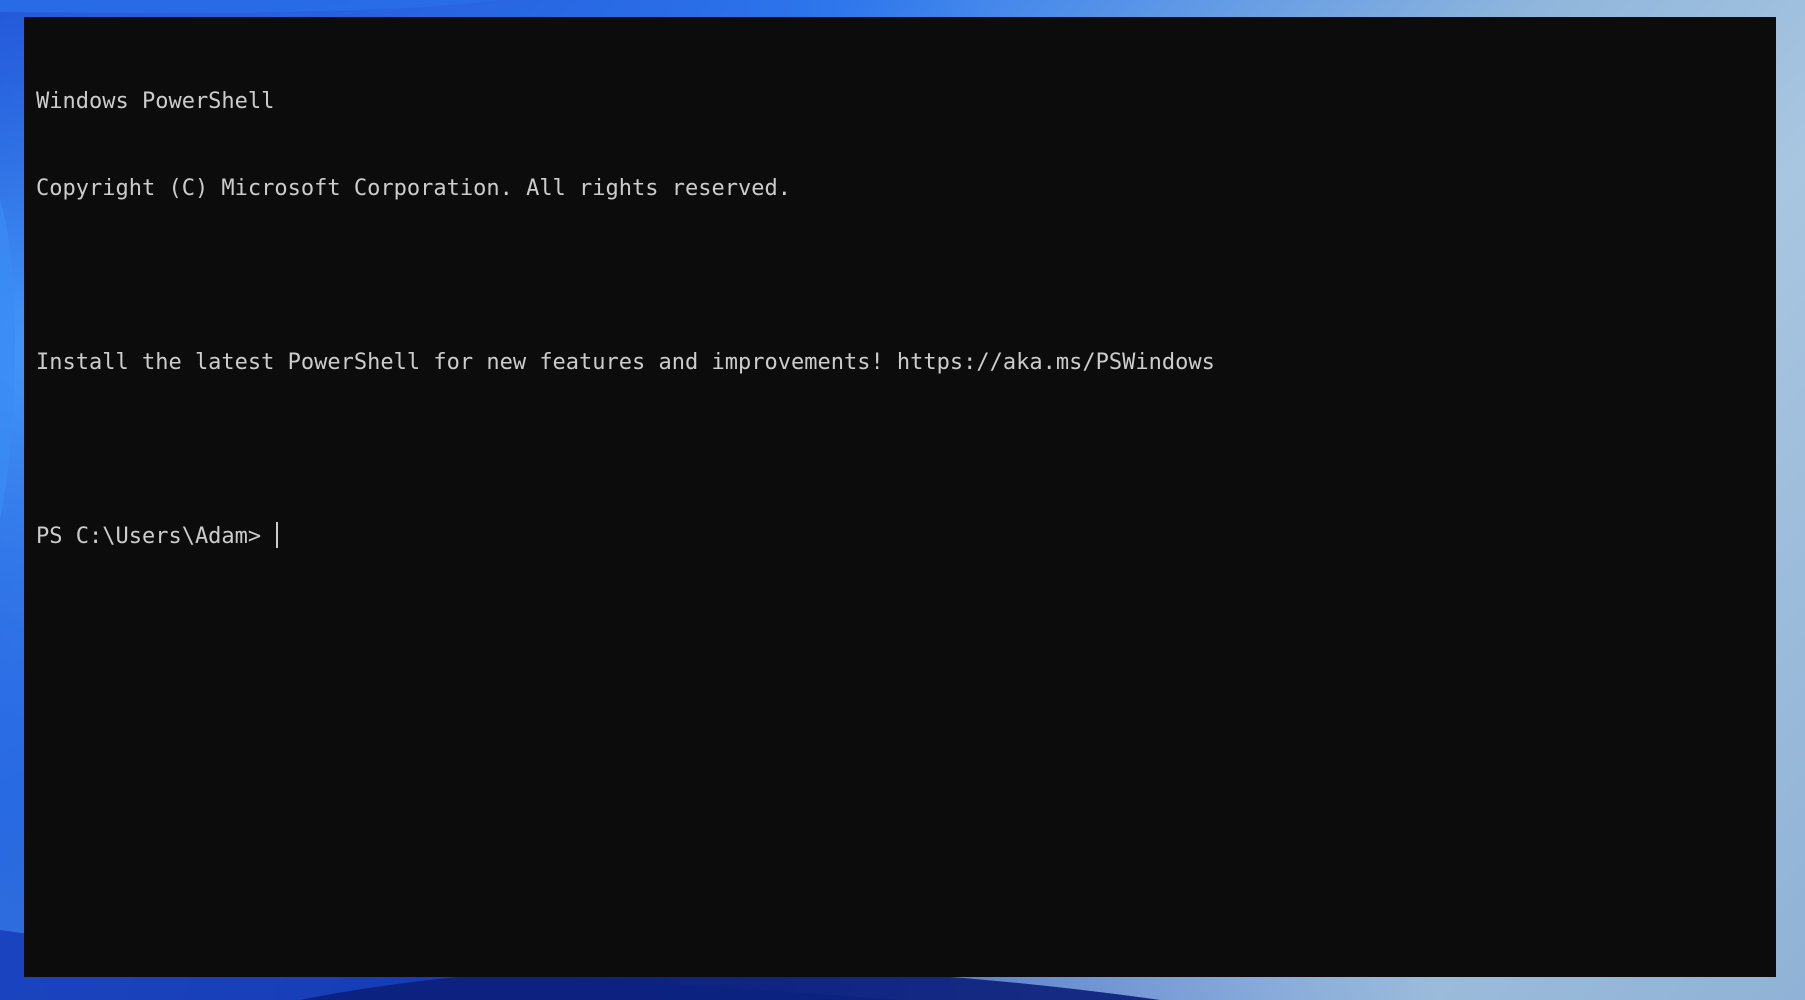 The width and height of the screenshot is (1805, 1000). What do you see at coordinates (155, 536) in the screenshot?
I see `prompt-text: PS C:\Users\Adam>` at bounding box center [155, 536].